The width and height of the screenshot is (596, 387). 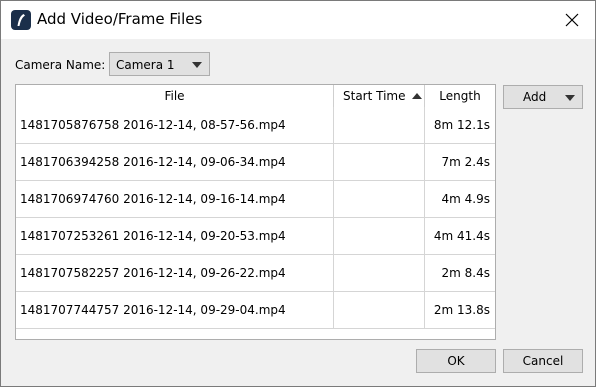 I want to click on column-header-start-time: Start Time, so click(x=379, y=96).